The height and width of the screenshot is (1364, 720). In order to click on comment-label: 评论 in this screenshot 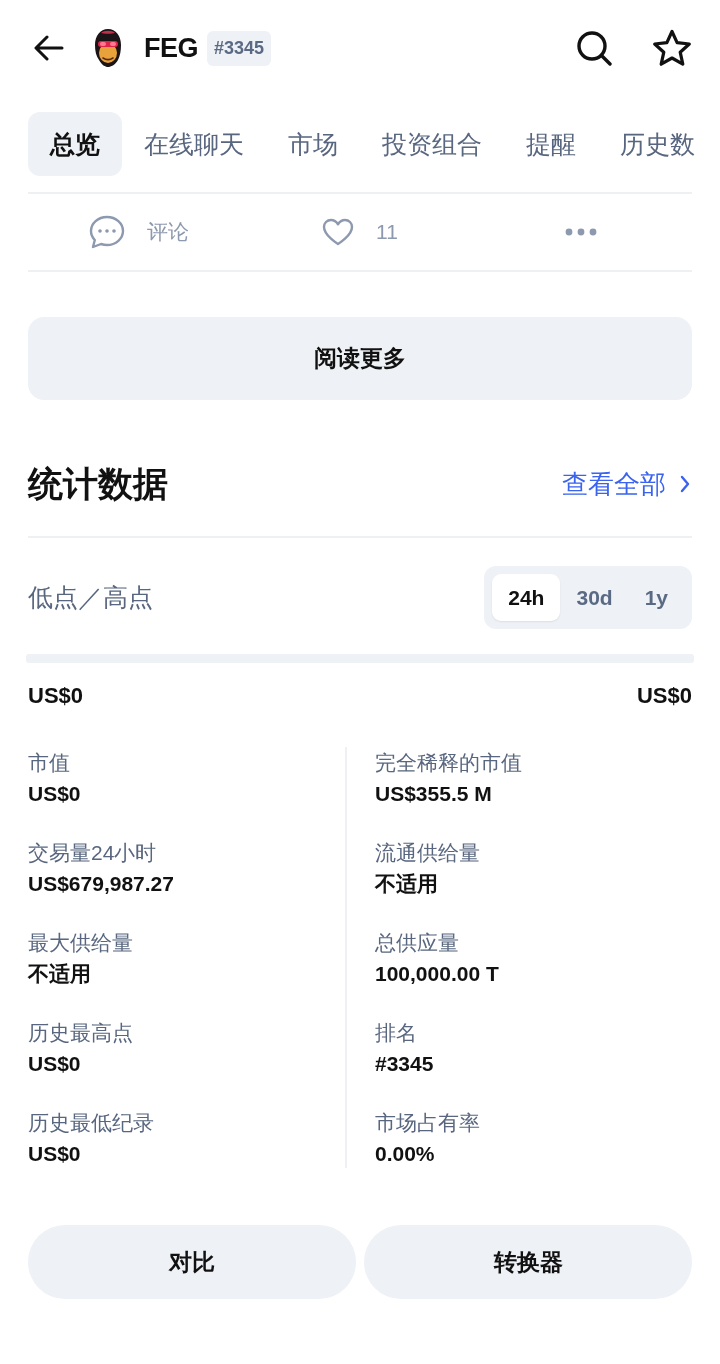, I will do `click(167, 232)`.